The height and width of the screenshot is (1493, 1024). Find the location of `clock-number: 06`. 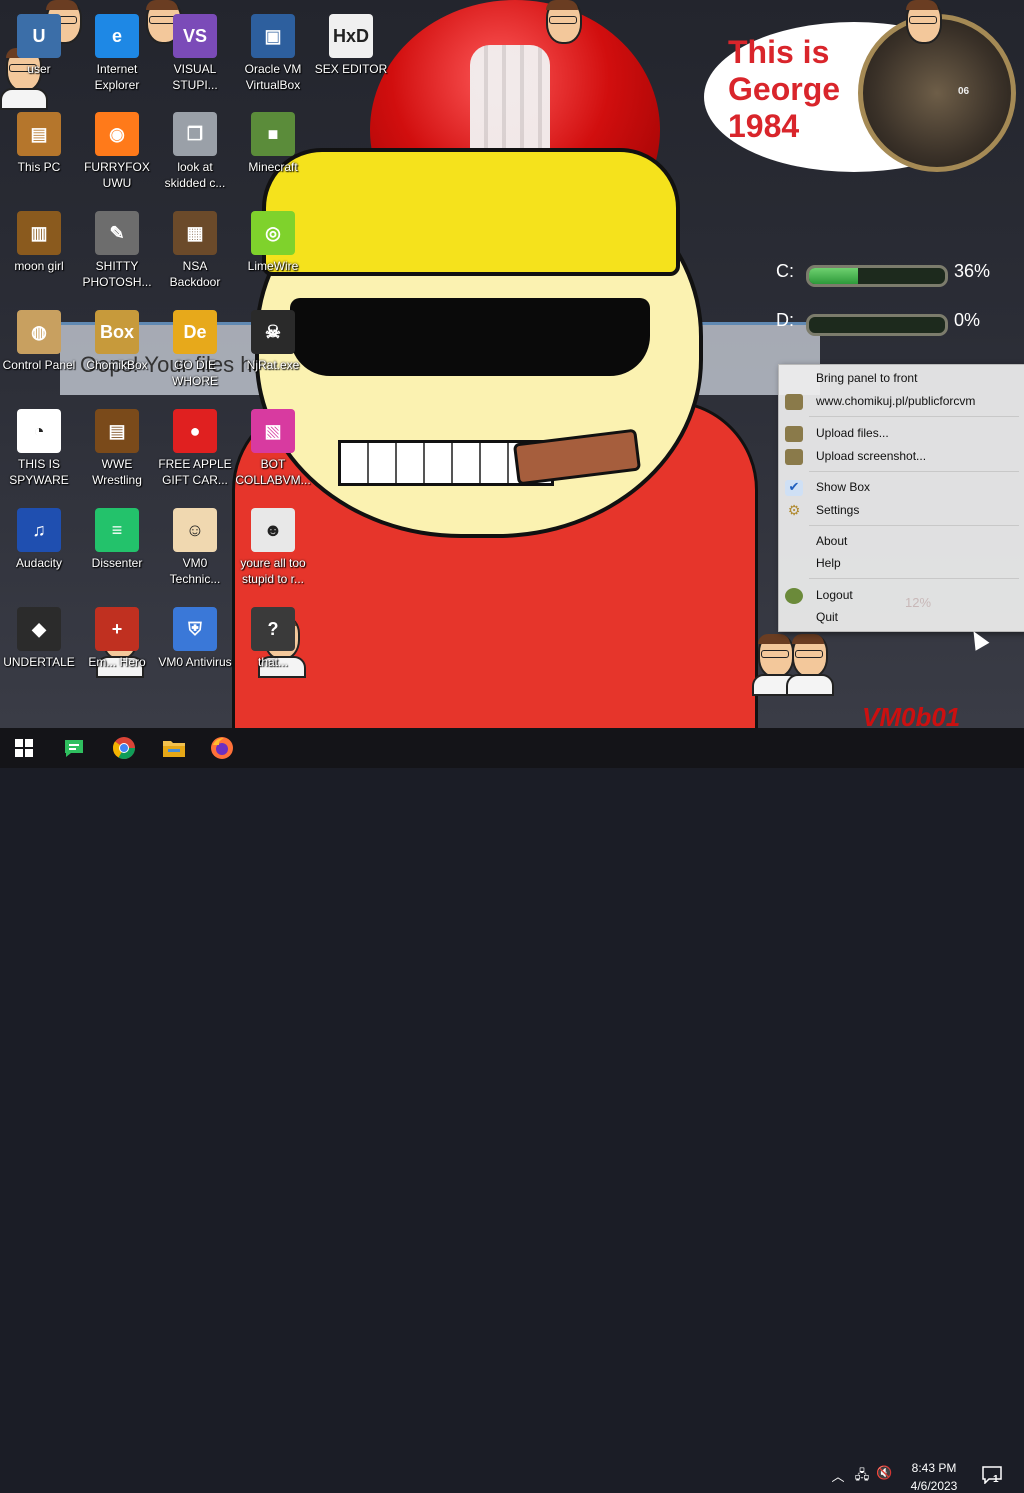

clock-number: 06 is located at coordinates (964, 91).